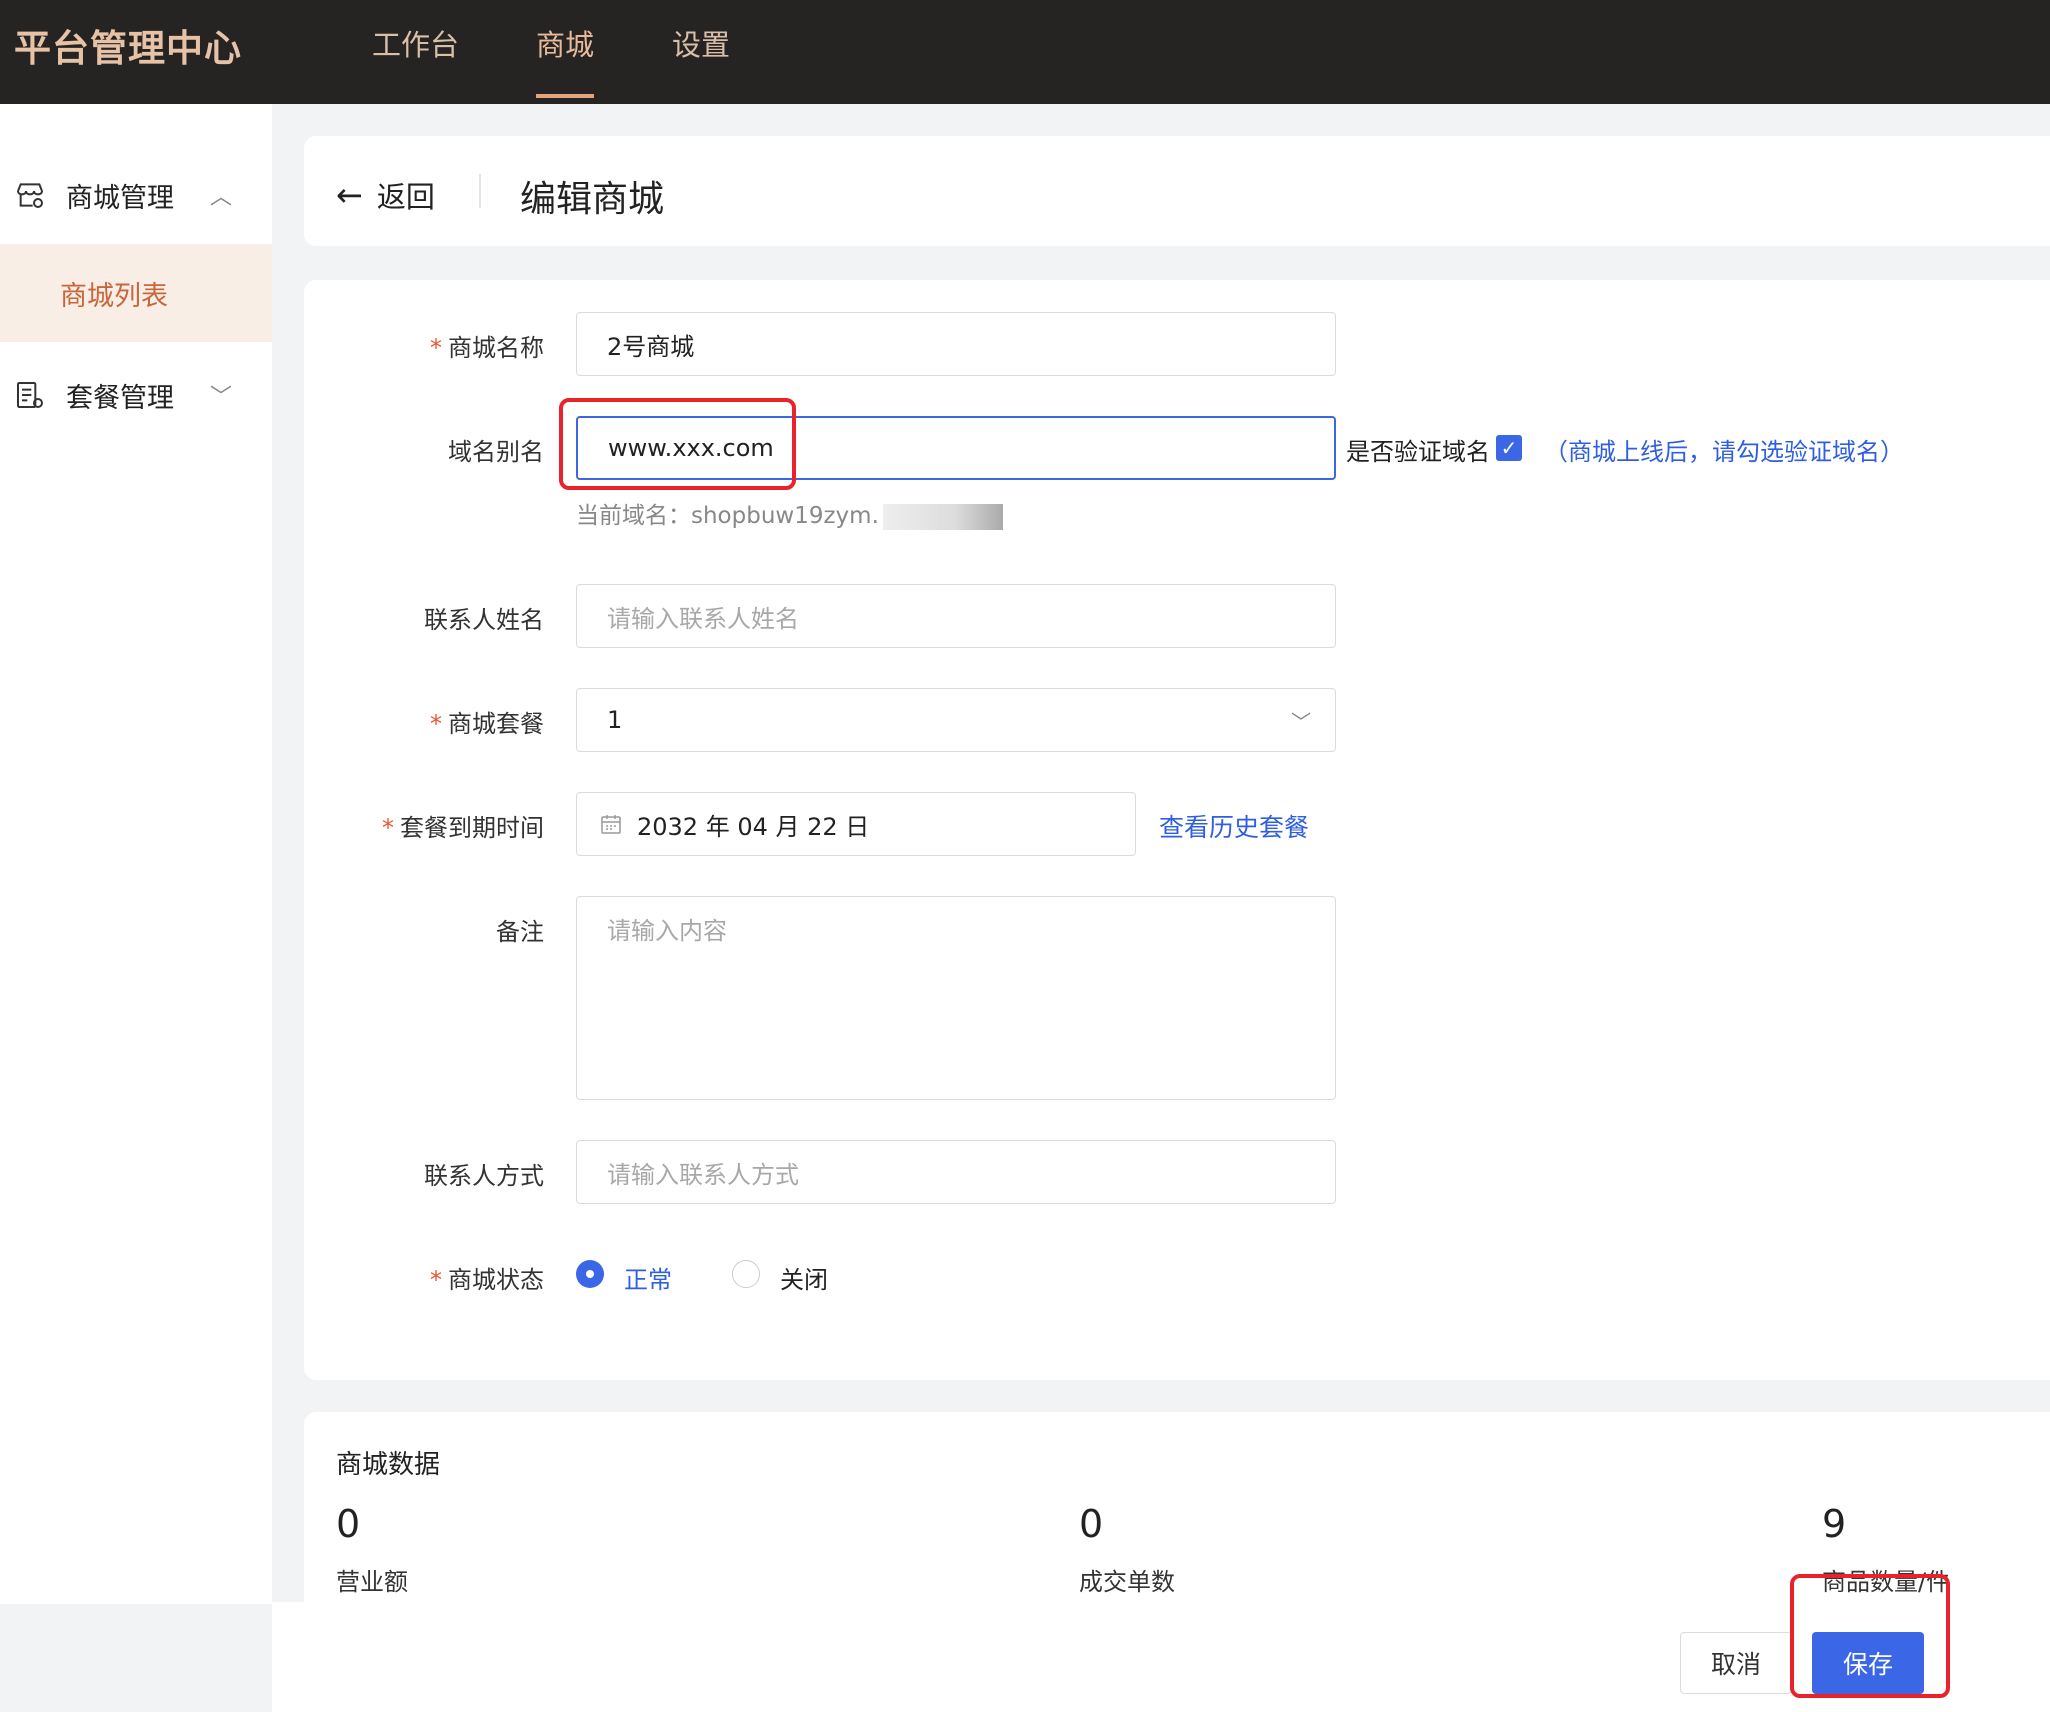  Describe the element at coordinates (727, 516) in the screenshot. I see `hint-text: 当前域名：shopbuw19zym.` at that location.